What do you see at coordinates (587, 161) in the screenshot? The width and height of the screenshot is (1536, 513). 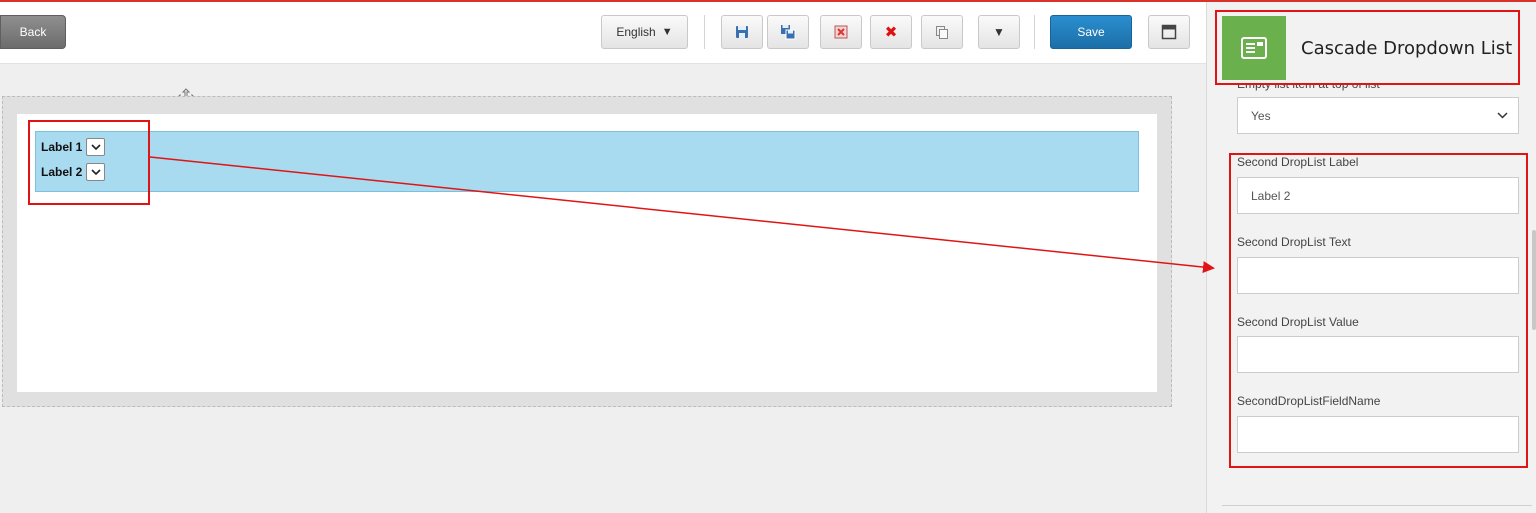 I see `cascade-dropdown-widget: Label 1 Label 2` at bounding box center [587, 161].